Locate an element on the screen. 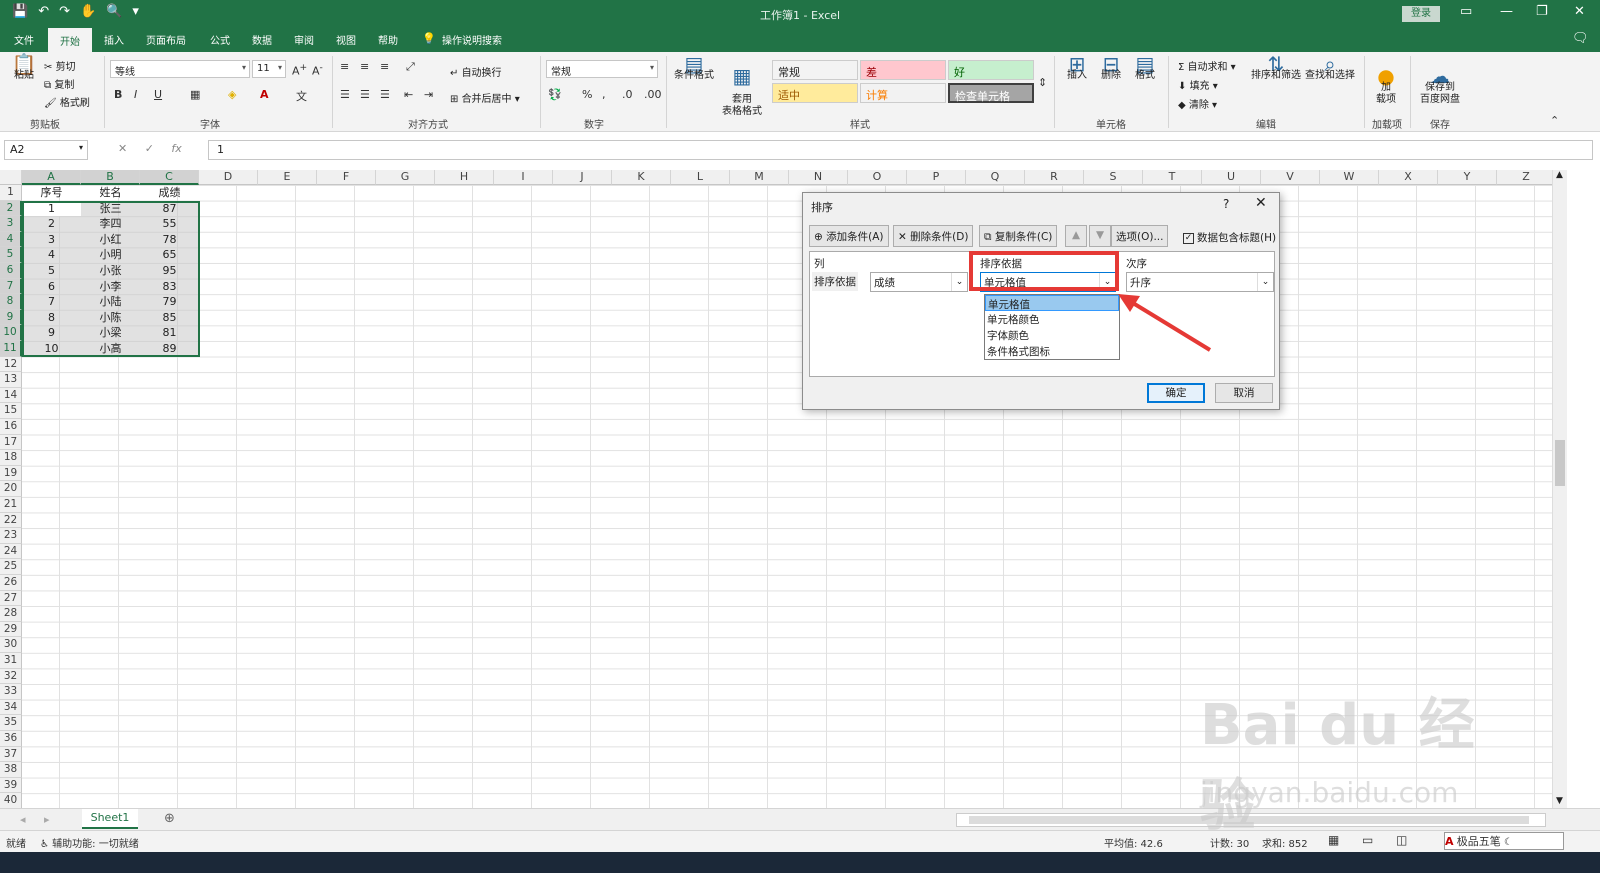 Image resolution: width=1600 pixels, height=873 pixels. tab-insert: 插入 is located at coordinates (114, 39).